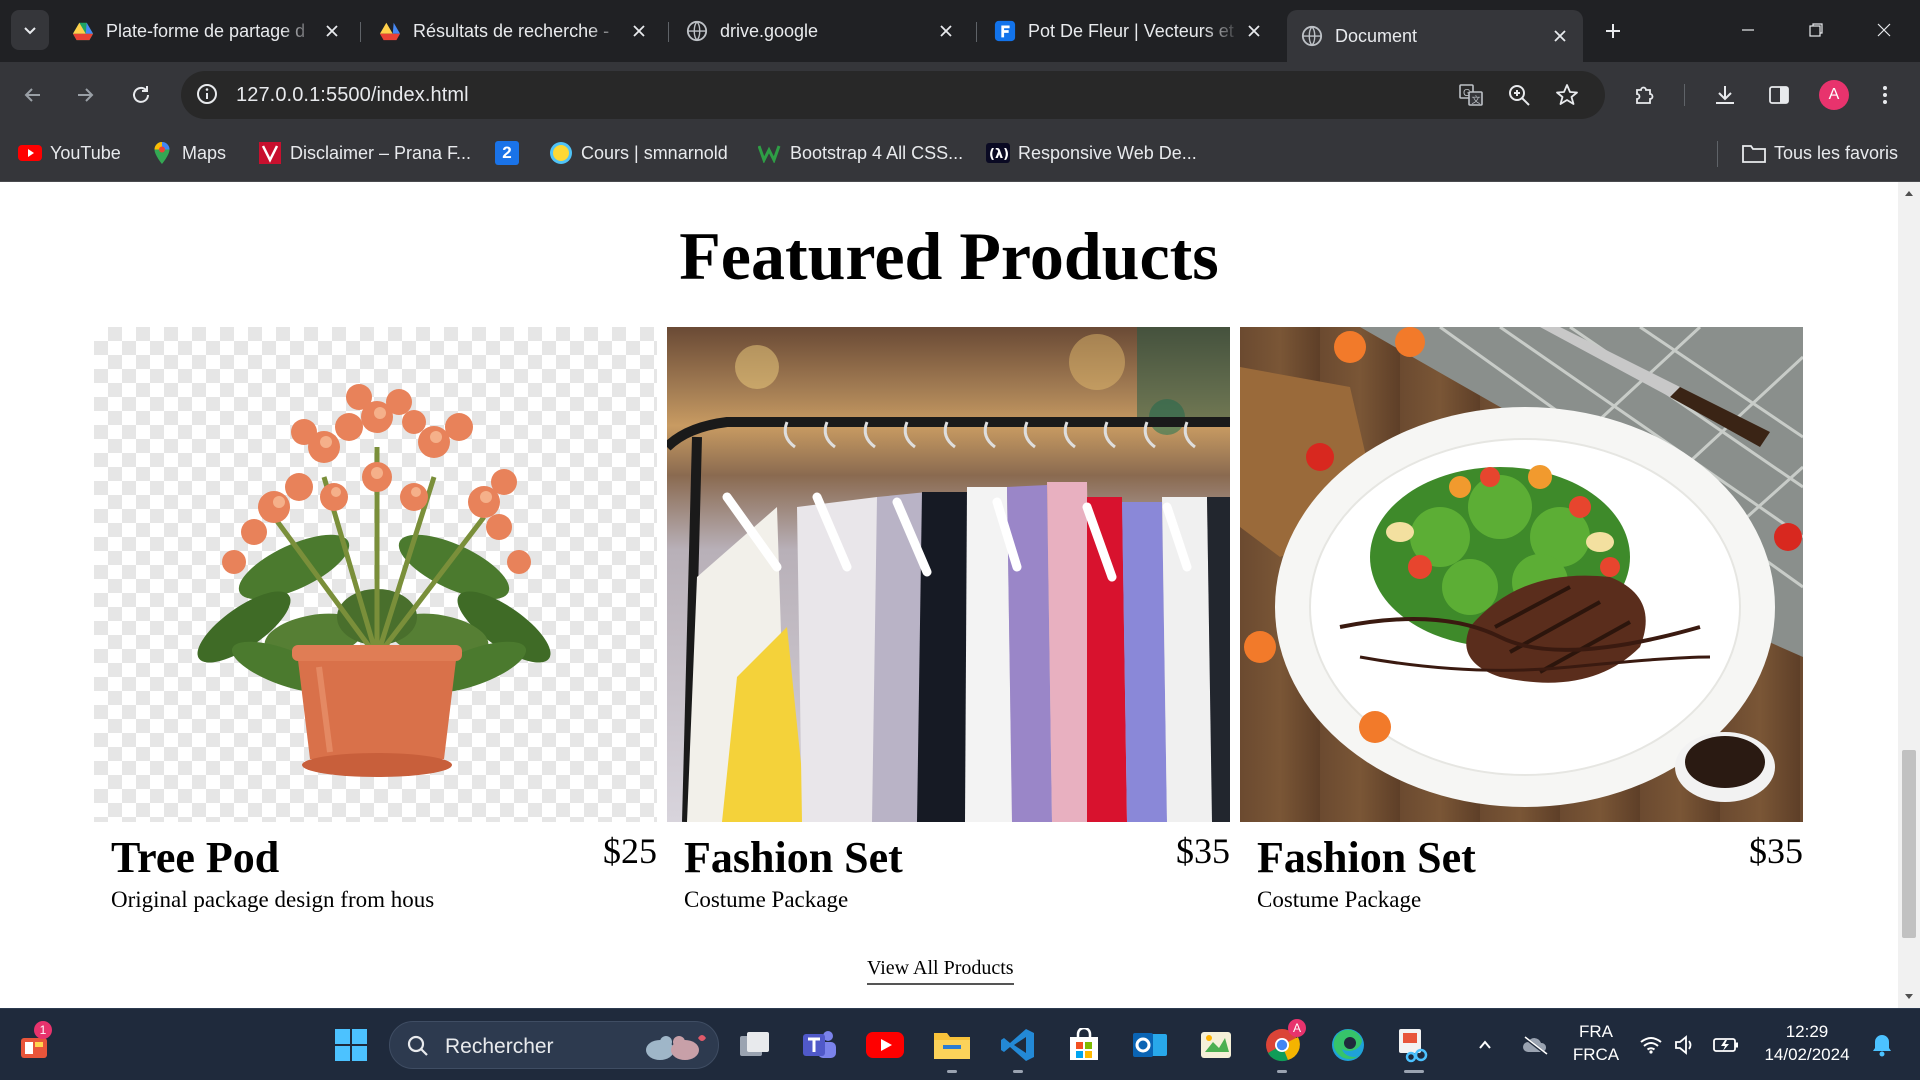 This screenshot has width=1920, height=1080. I want to click on extensions-button, so click(1645, 95).